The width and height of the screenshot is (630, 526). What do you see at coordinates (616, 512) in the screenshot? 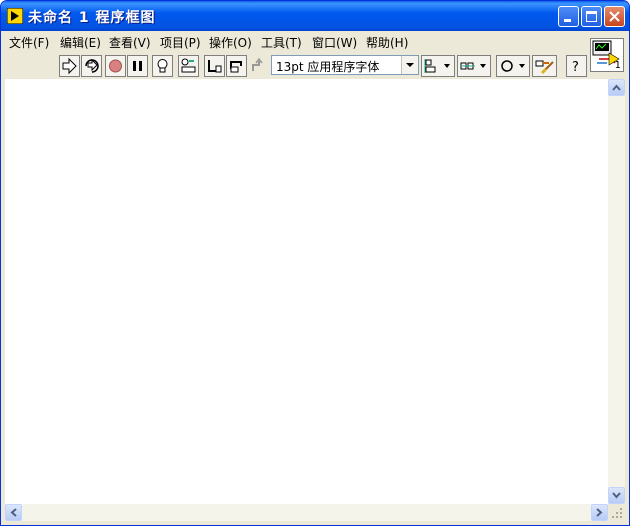
I see `resize-grip` at bounding box center [616, 512].